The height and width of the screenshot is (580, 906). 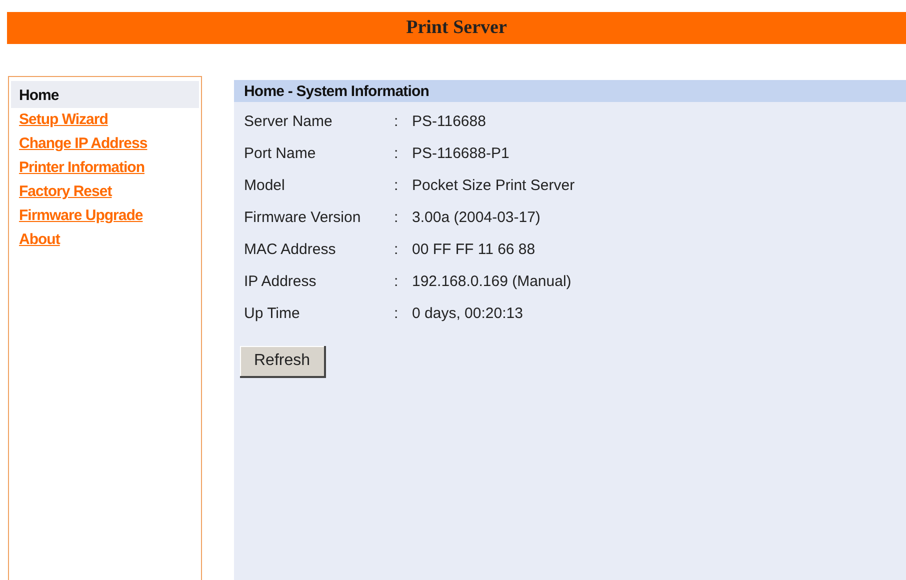 I want to click on field-label: Port Name, so click(x=280, y=154).